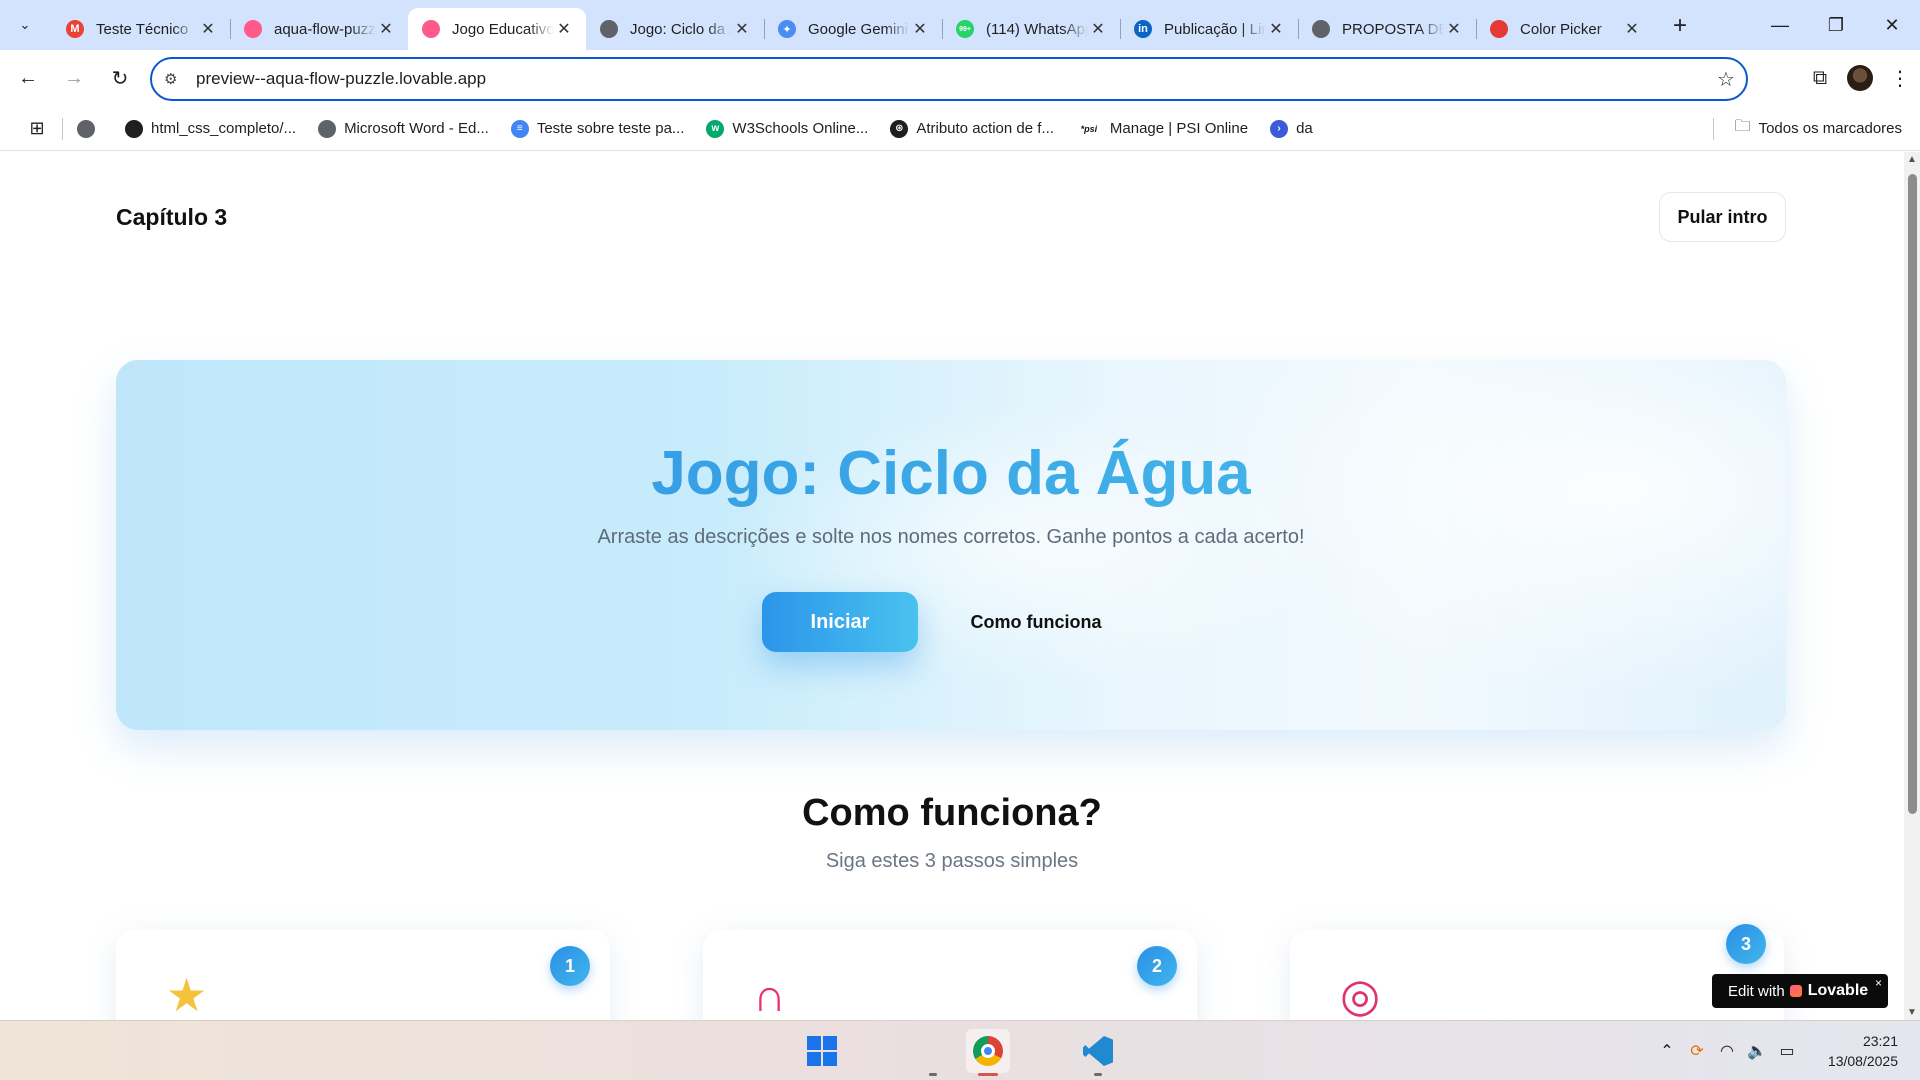 This screenshot has height=1080, width=1920. What do you see at coordinates (134, 128) in the screenshot?
I see `github-icon` at bounding box center [134, 128].